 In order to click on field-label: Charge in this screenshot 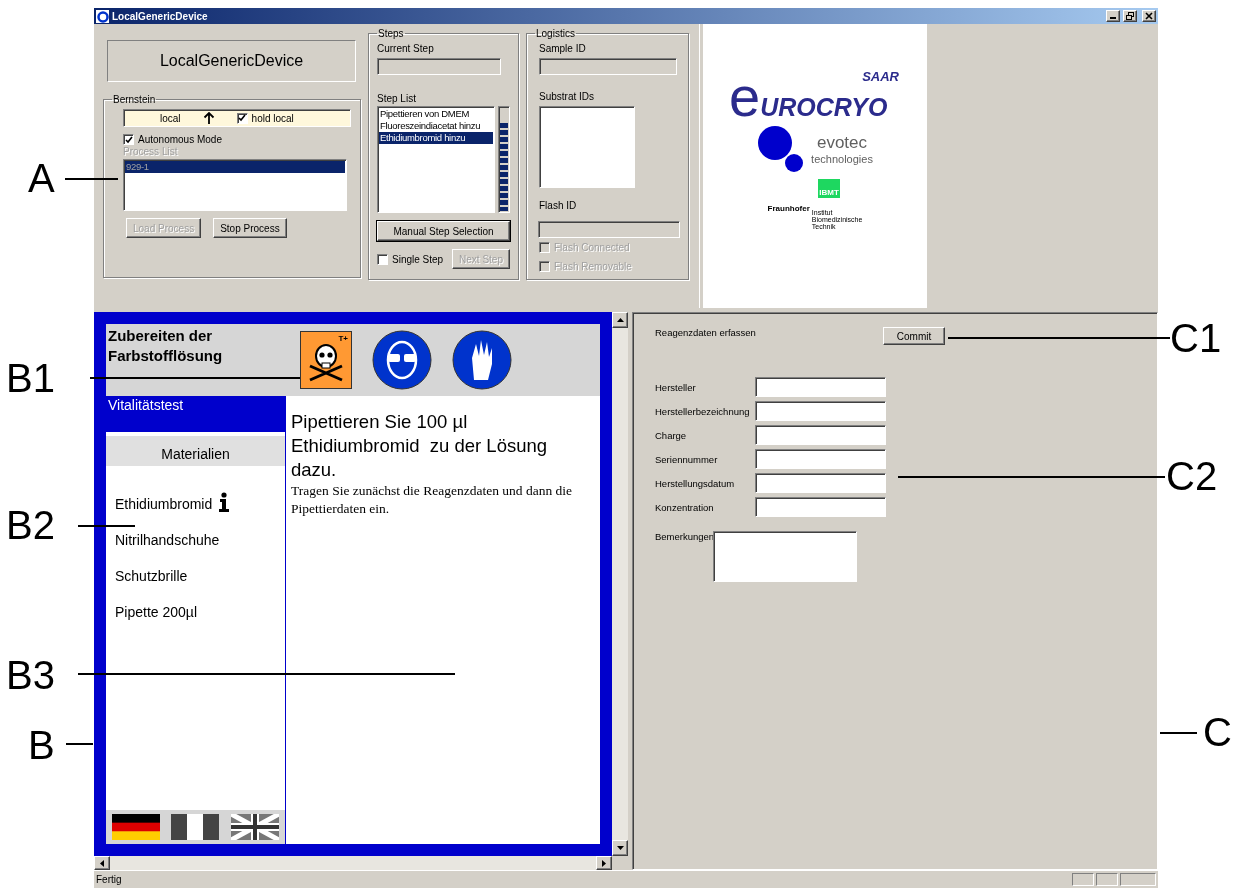, I will do `click(671, 435)`.